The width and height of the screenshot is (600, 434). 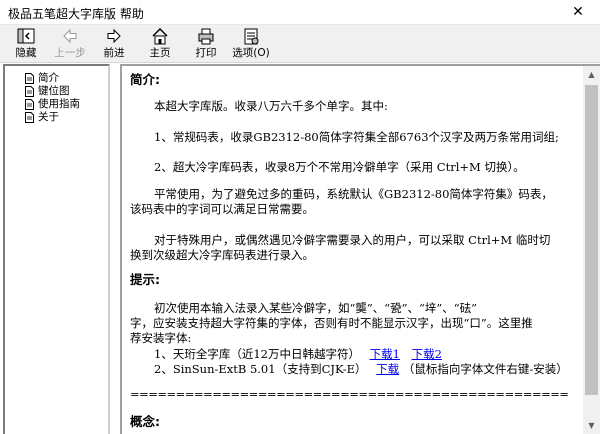 What do you see at coordinates (114, 53) in the screenshot?
I see `forward-label: 前进` at bounding box center [114, 53].